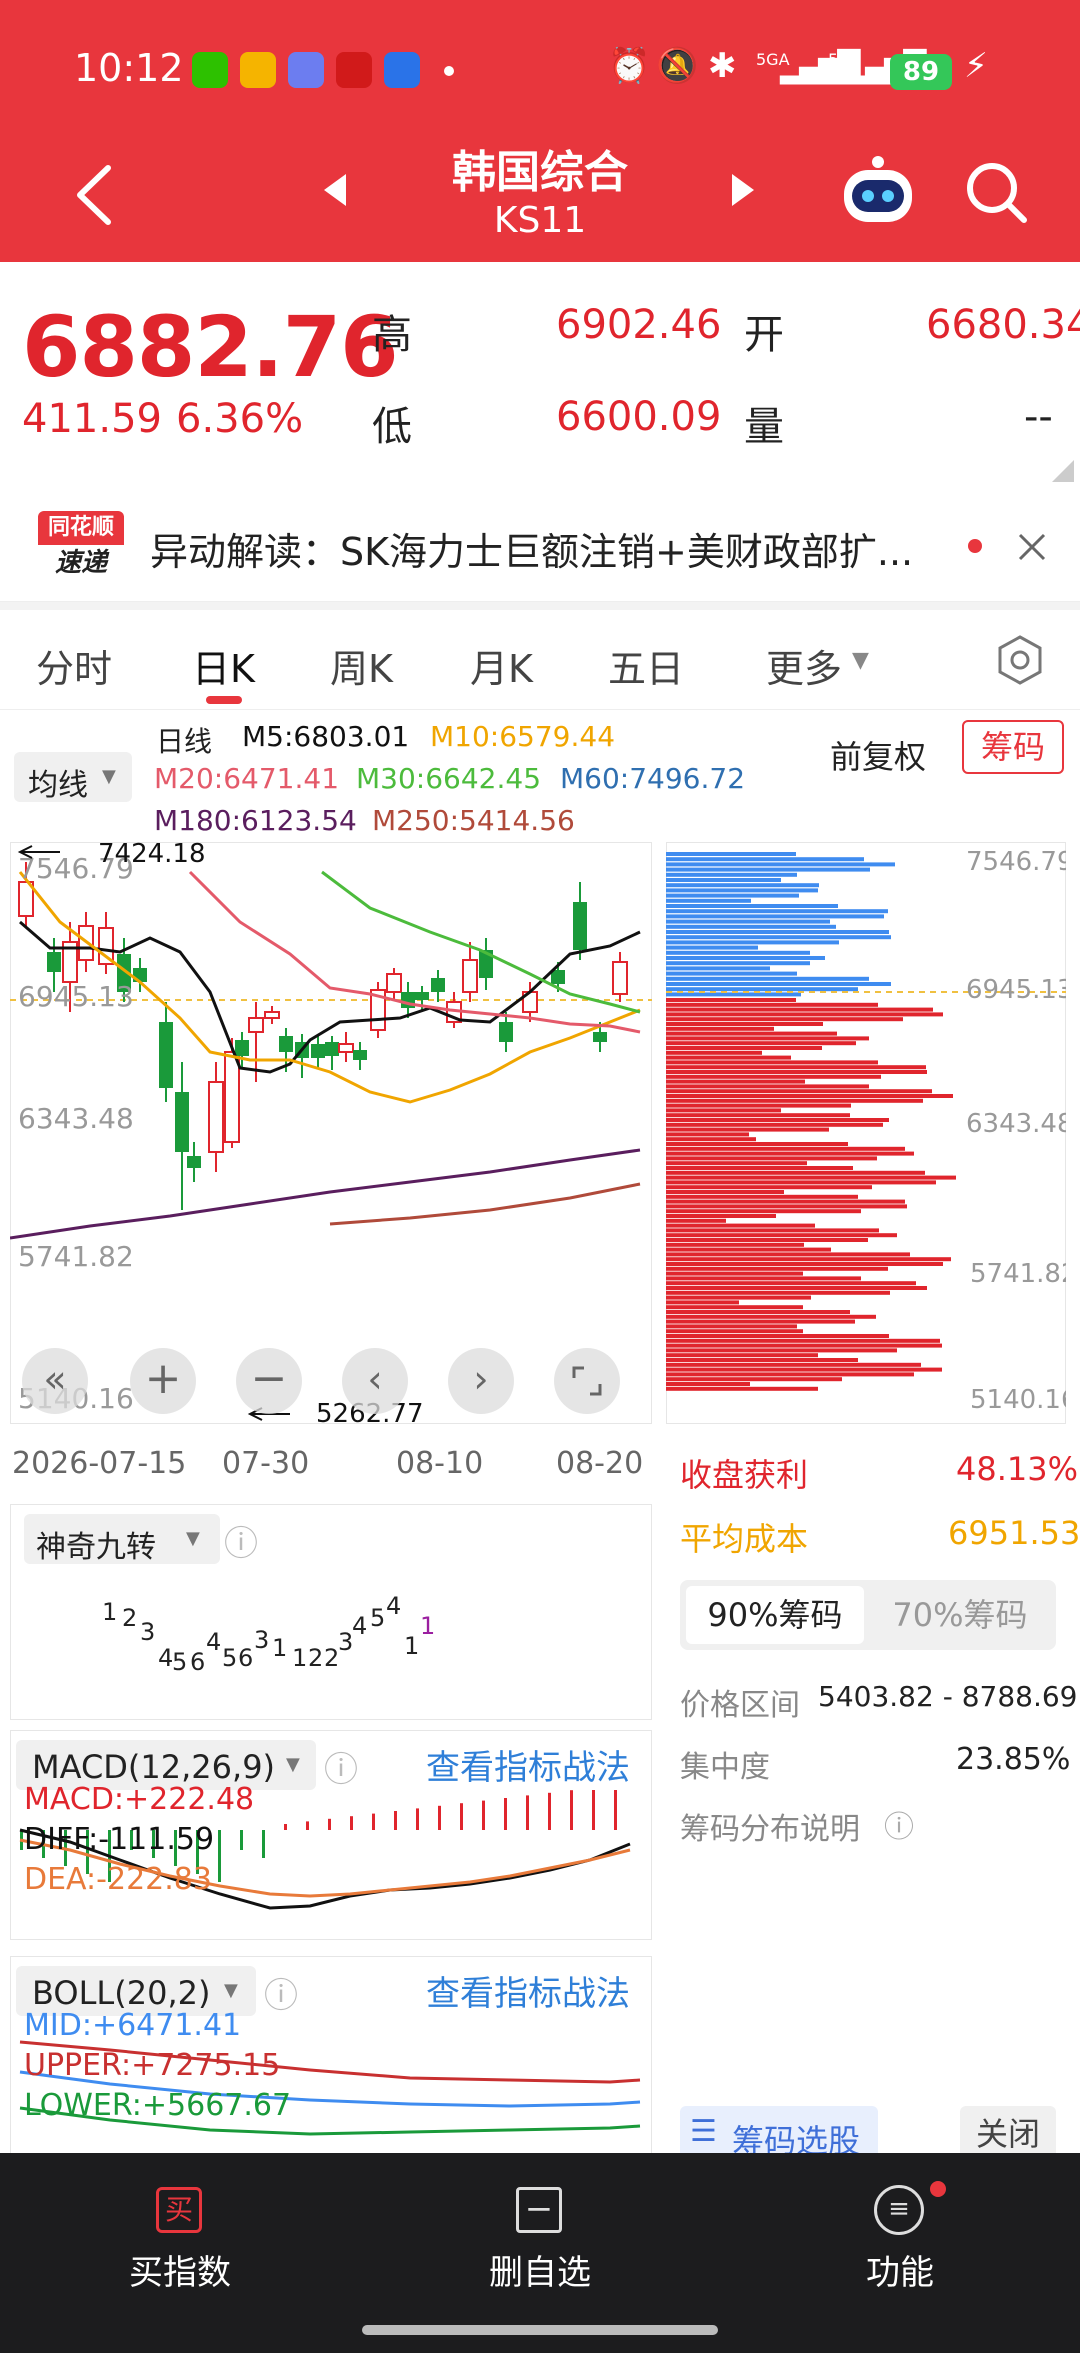 The width and height of the screenshot is (1080, 2353). I want to click on search-icon, so click(997, 193).